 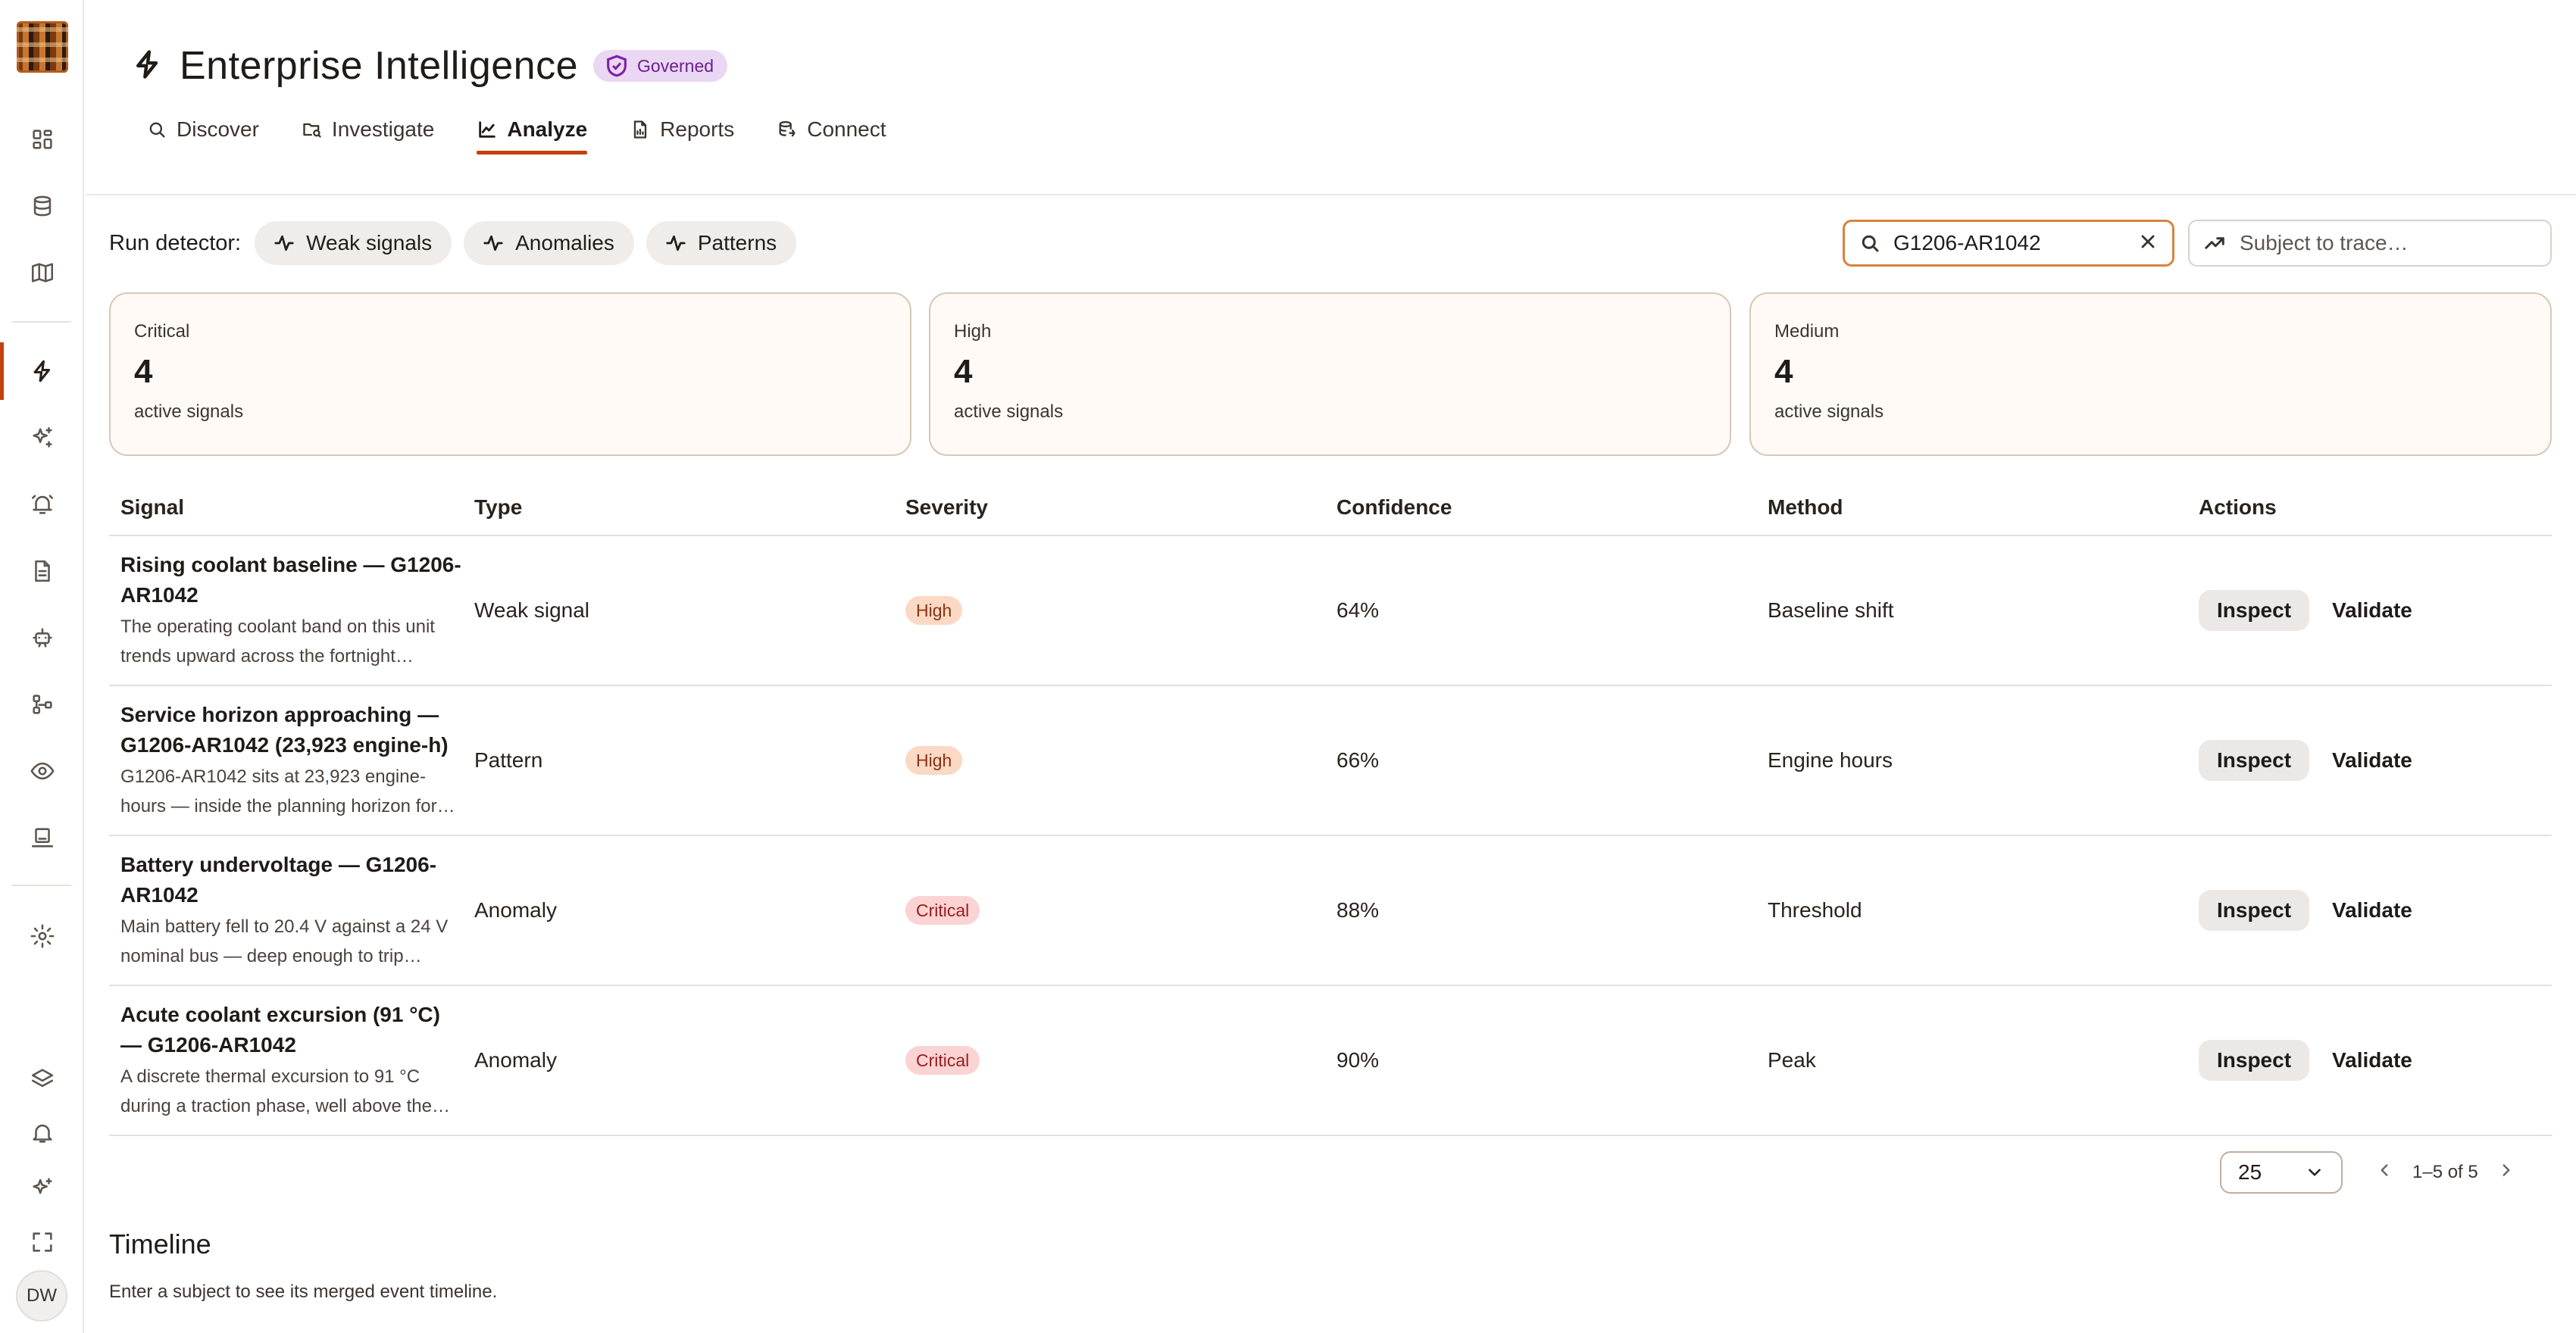 I want to click on confidence-cell: 66%, so click(x=1358, y=760).